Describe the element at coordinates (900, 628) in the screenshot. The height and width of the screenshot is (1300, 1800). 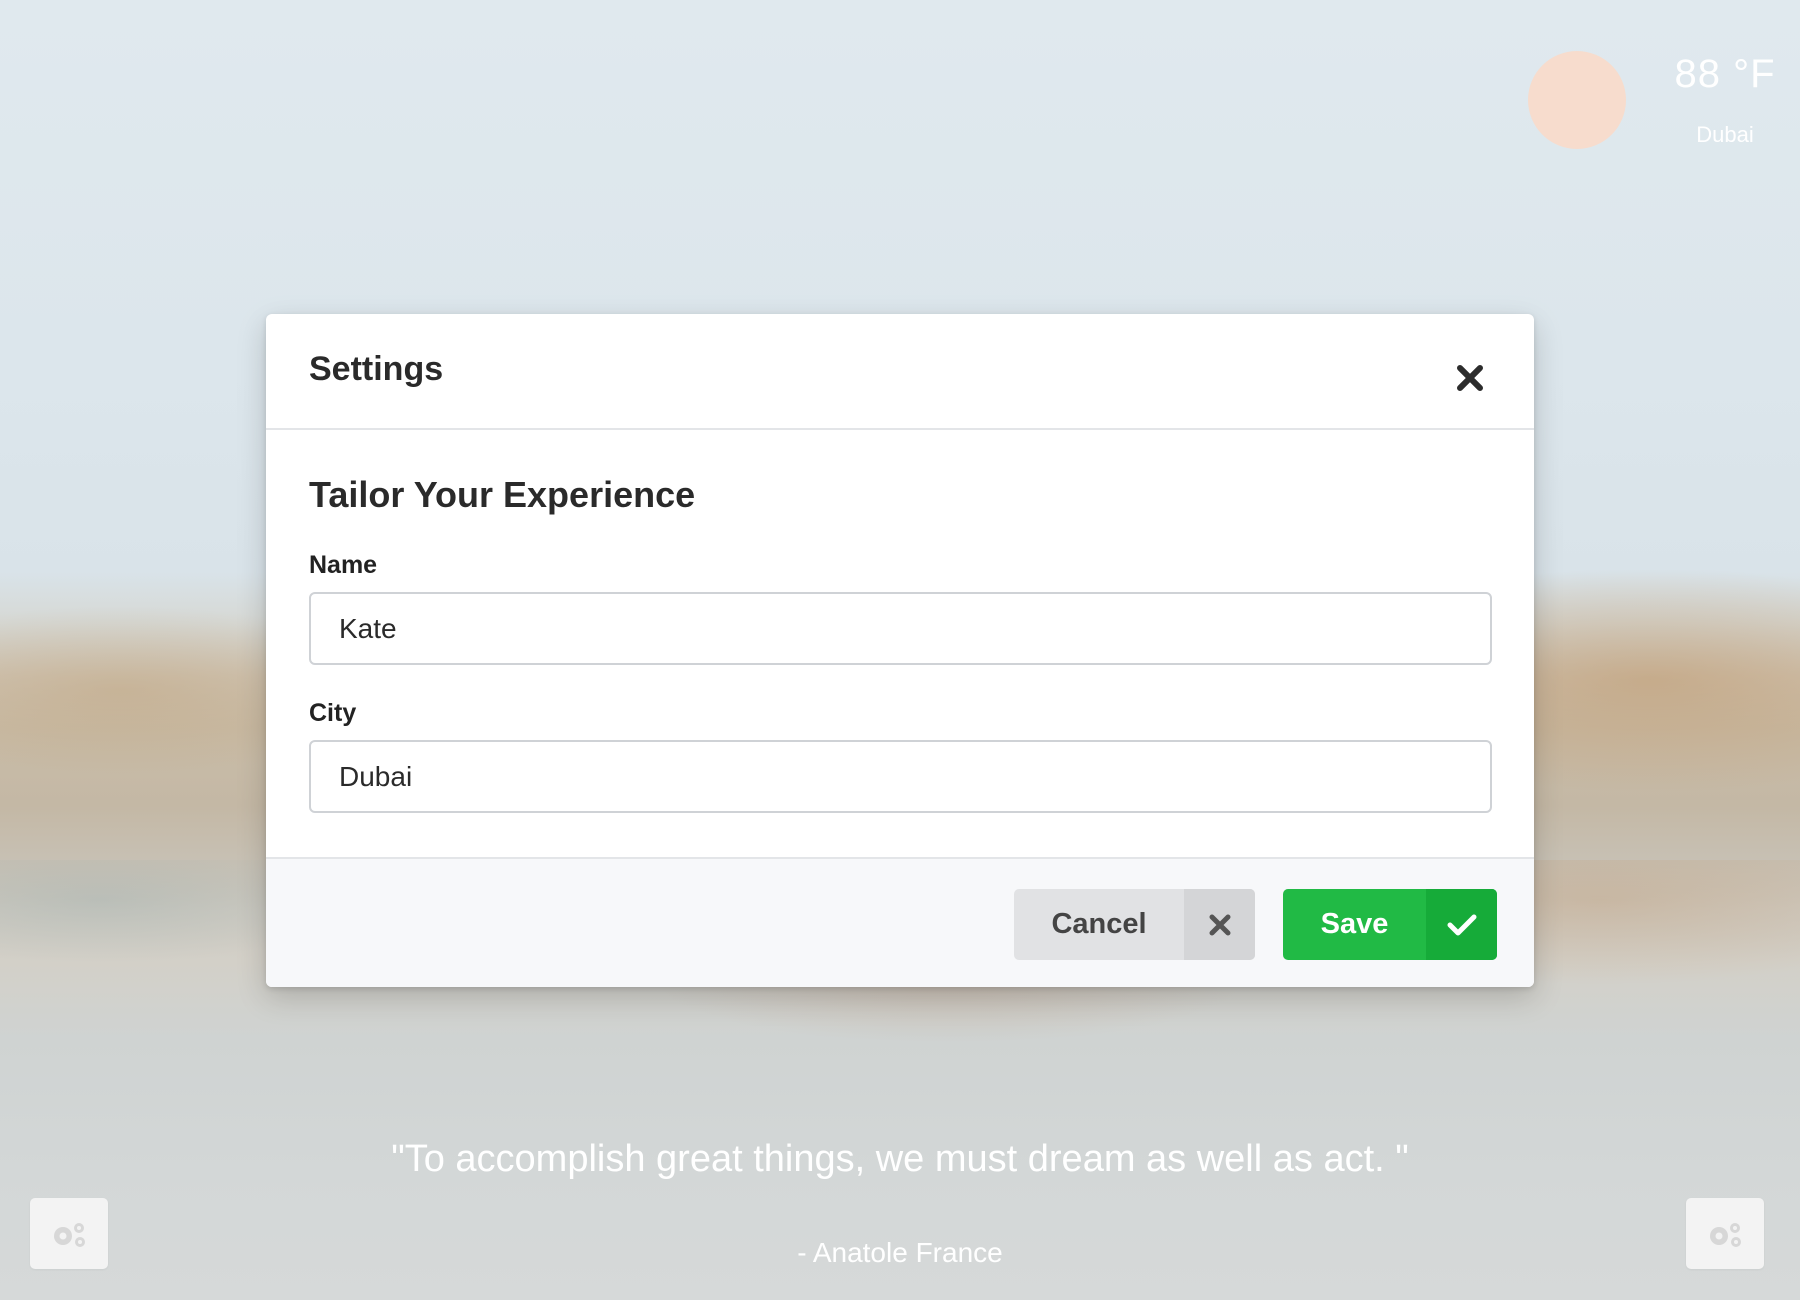
I see `name-input` at that location.